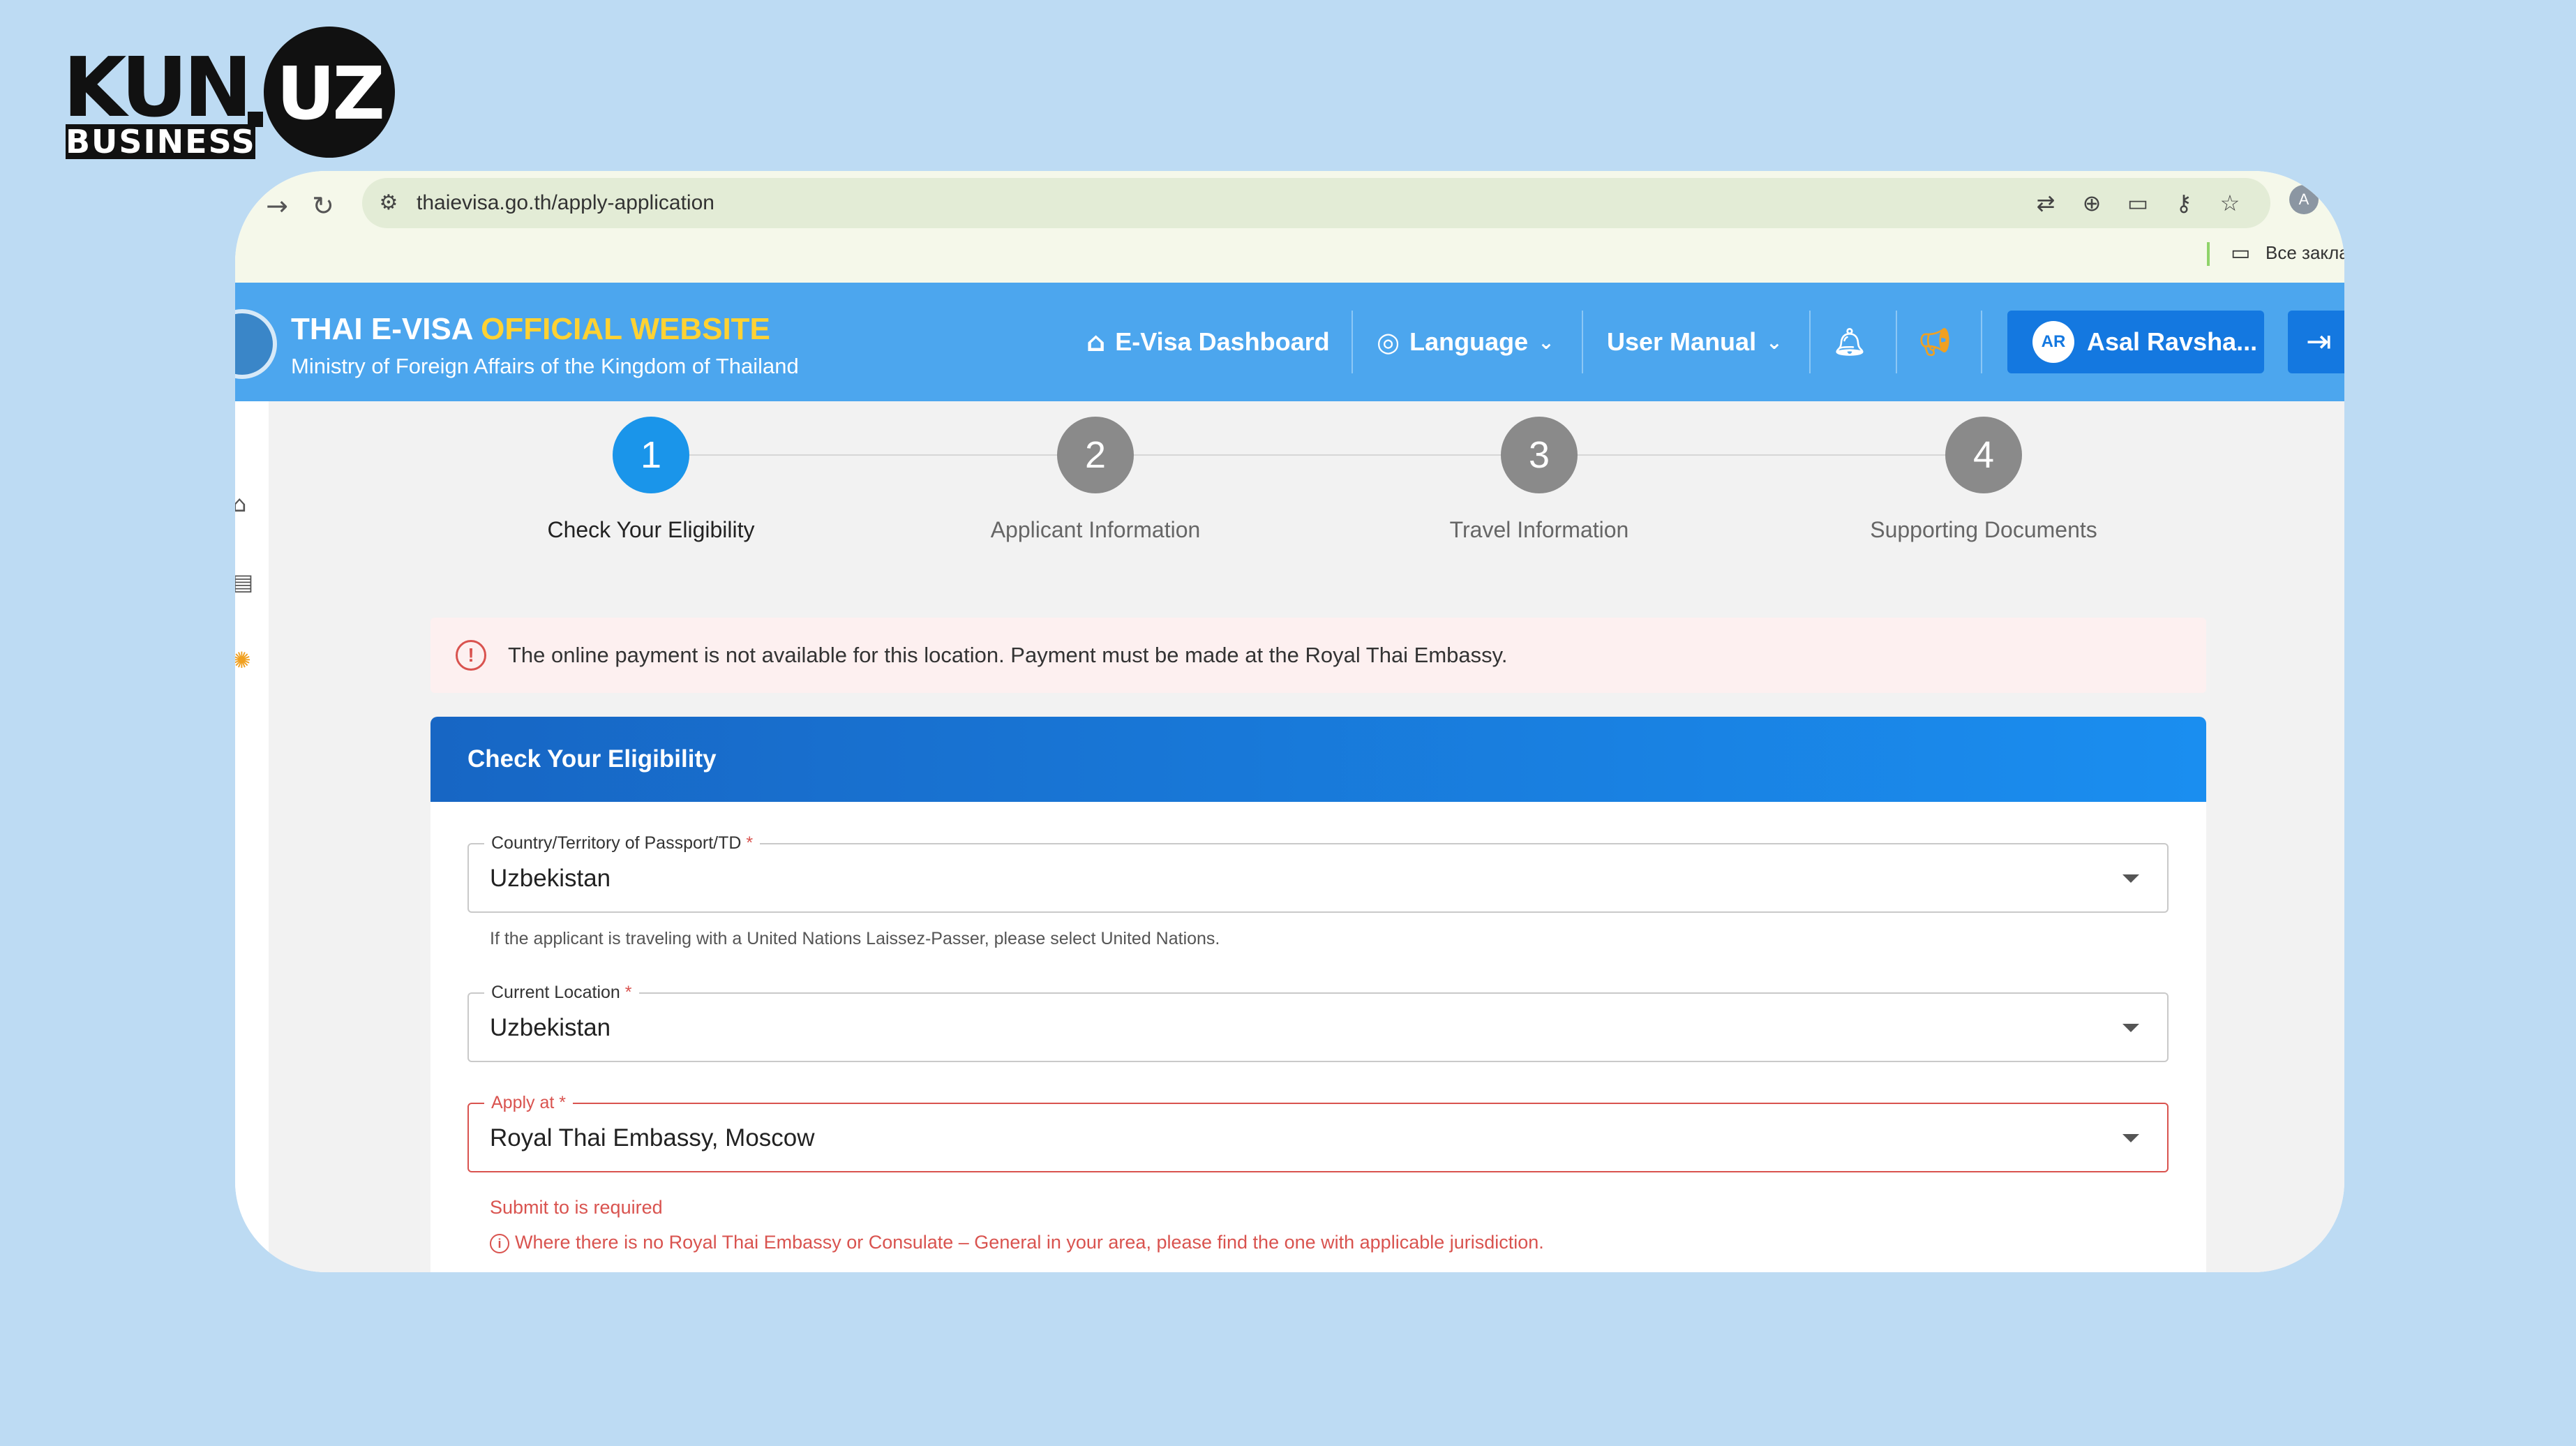  What do you see at coordinates (330, 93) in the screenshot?
I see `logo-uz-text: UZ` at bounding box center [330, 93].